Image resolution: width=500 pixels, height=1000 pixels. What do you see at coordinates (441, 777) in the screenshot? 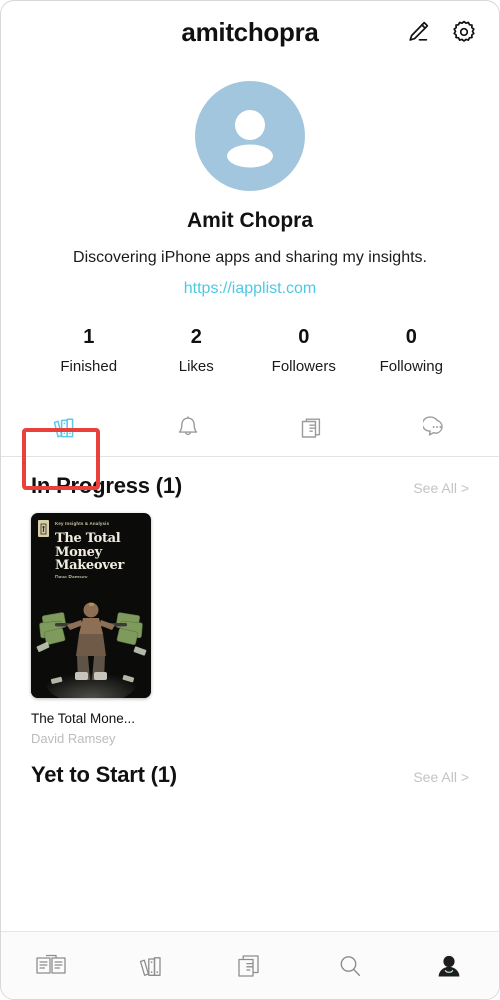
I see `see-all-yet-to-start: See All >` at bounding box center [441, 777].